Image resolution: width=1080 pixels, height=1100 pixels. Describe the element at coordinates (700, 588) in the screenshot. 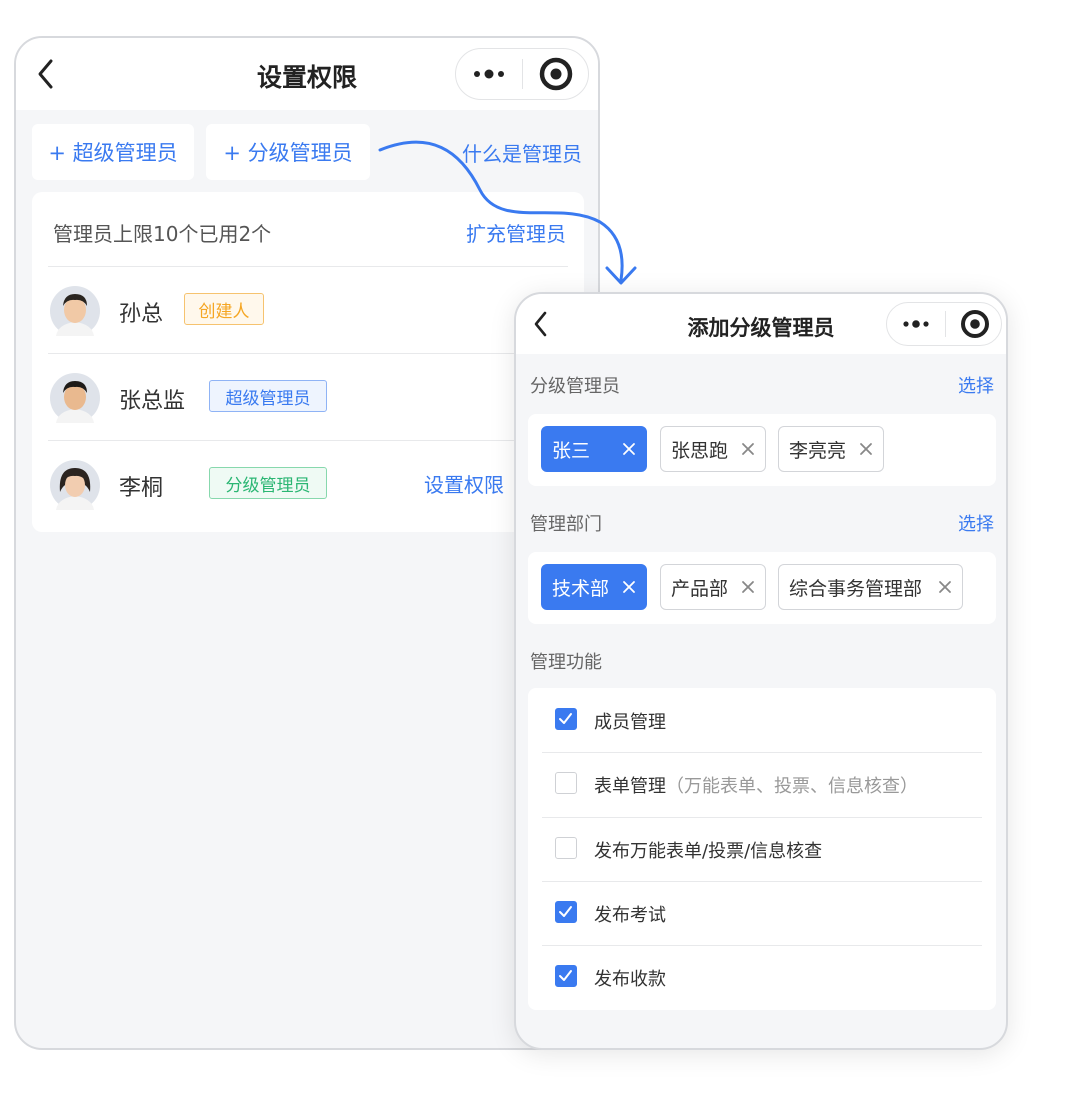

I see `tag-label: 产品部` at that location.